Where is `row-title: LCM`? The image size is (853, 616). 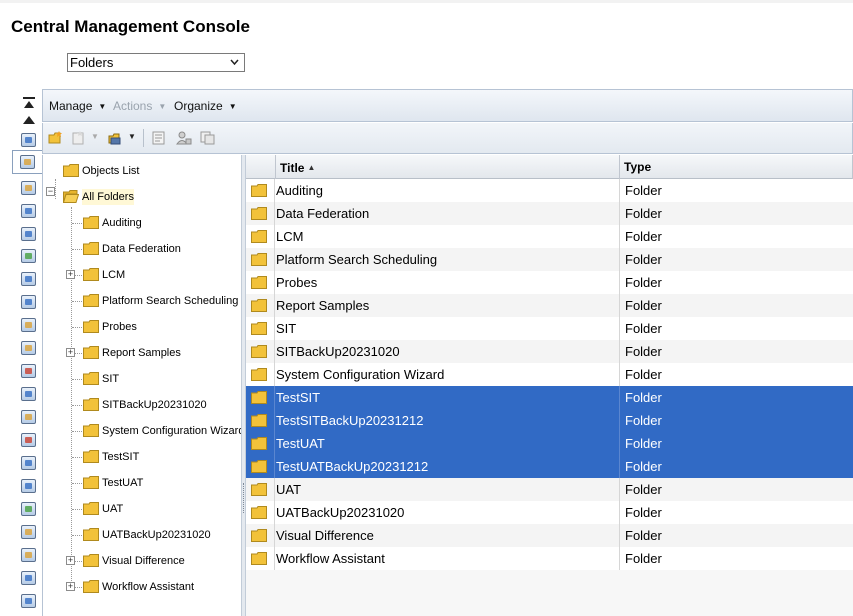 row-title: LCM is located at coordinates (289, 236).